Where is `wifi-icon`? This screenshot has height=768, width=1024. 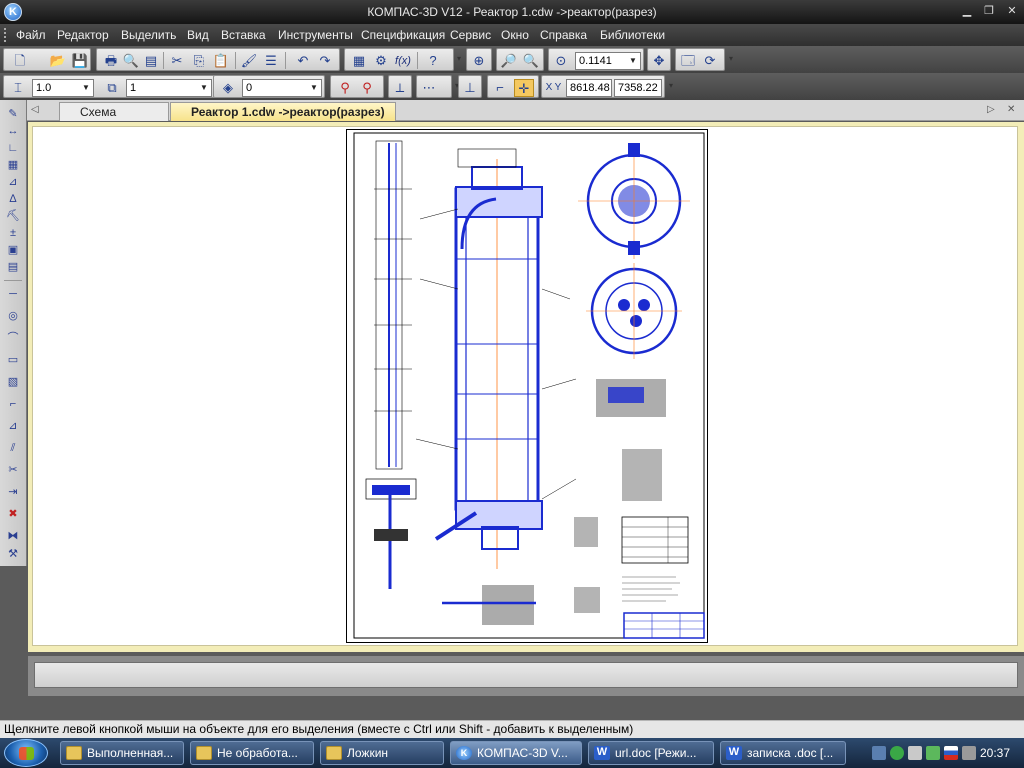 wifi-icon is located at coordinates (969, 753).